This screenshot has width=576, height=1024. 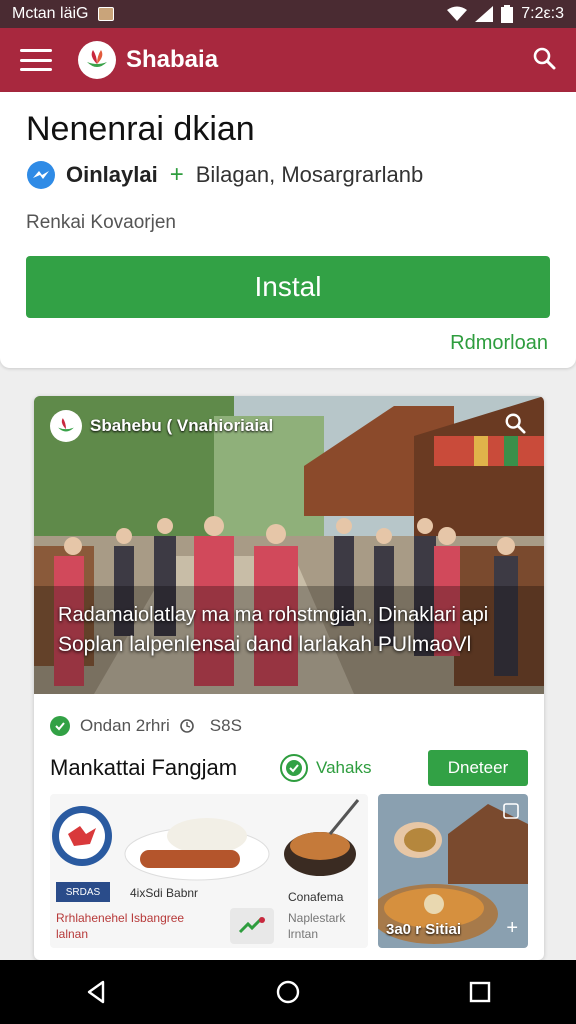 I want to click on developer-row: Oinlaylai + Bilagan, Mosargrarlanb, so click(x=224, y=175).